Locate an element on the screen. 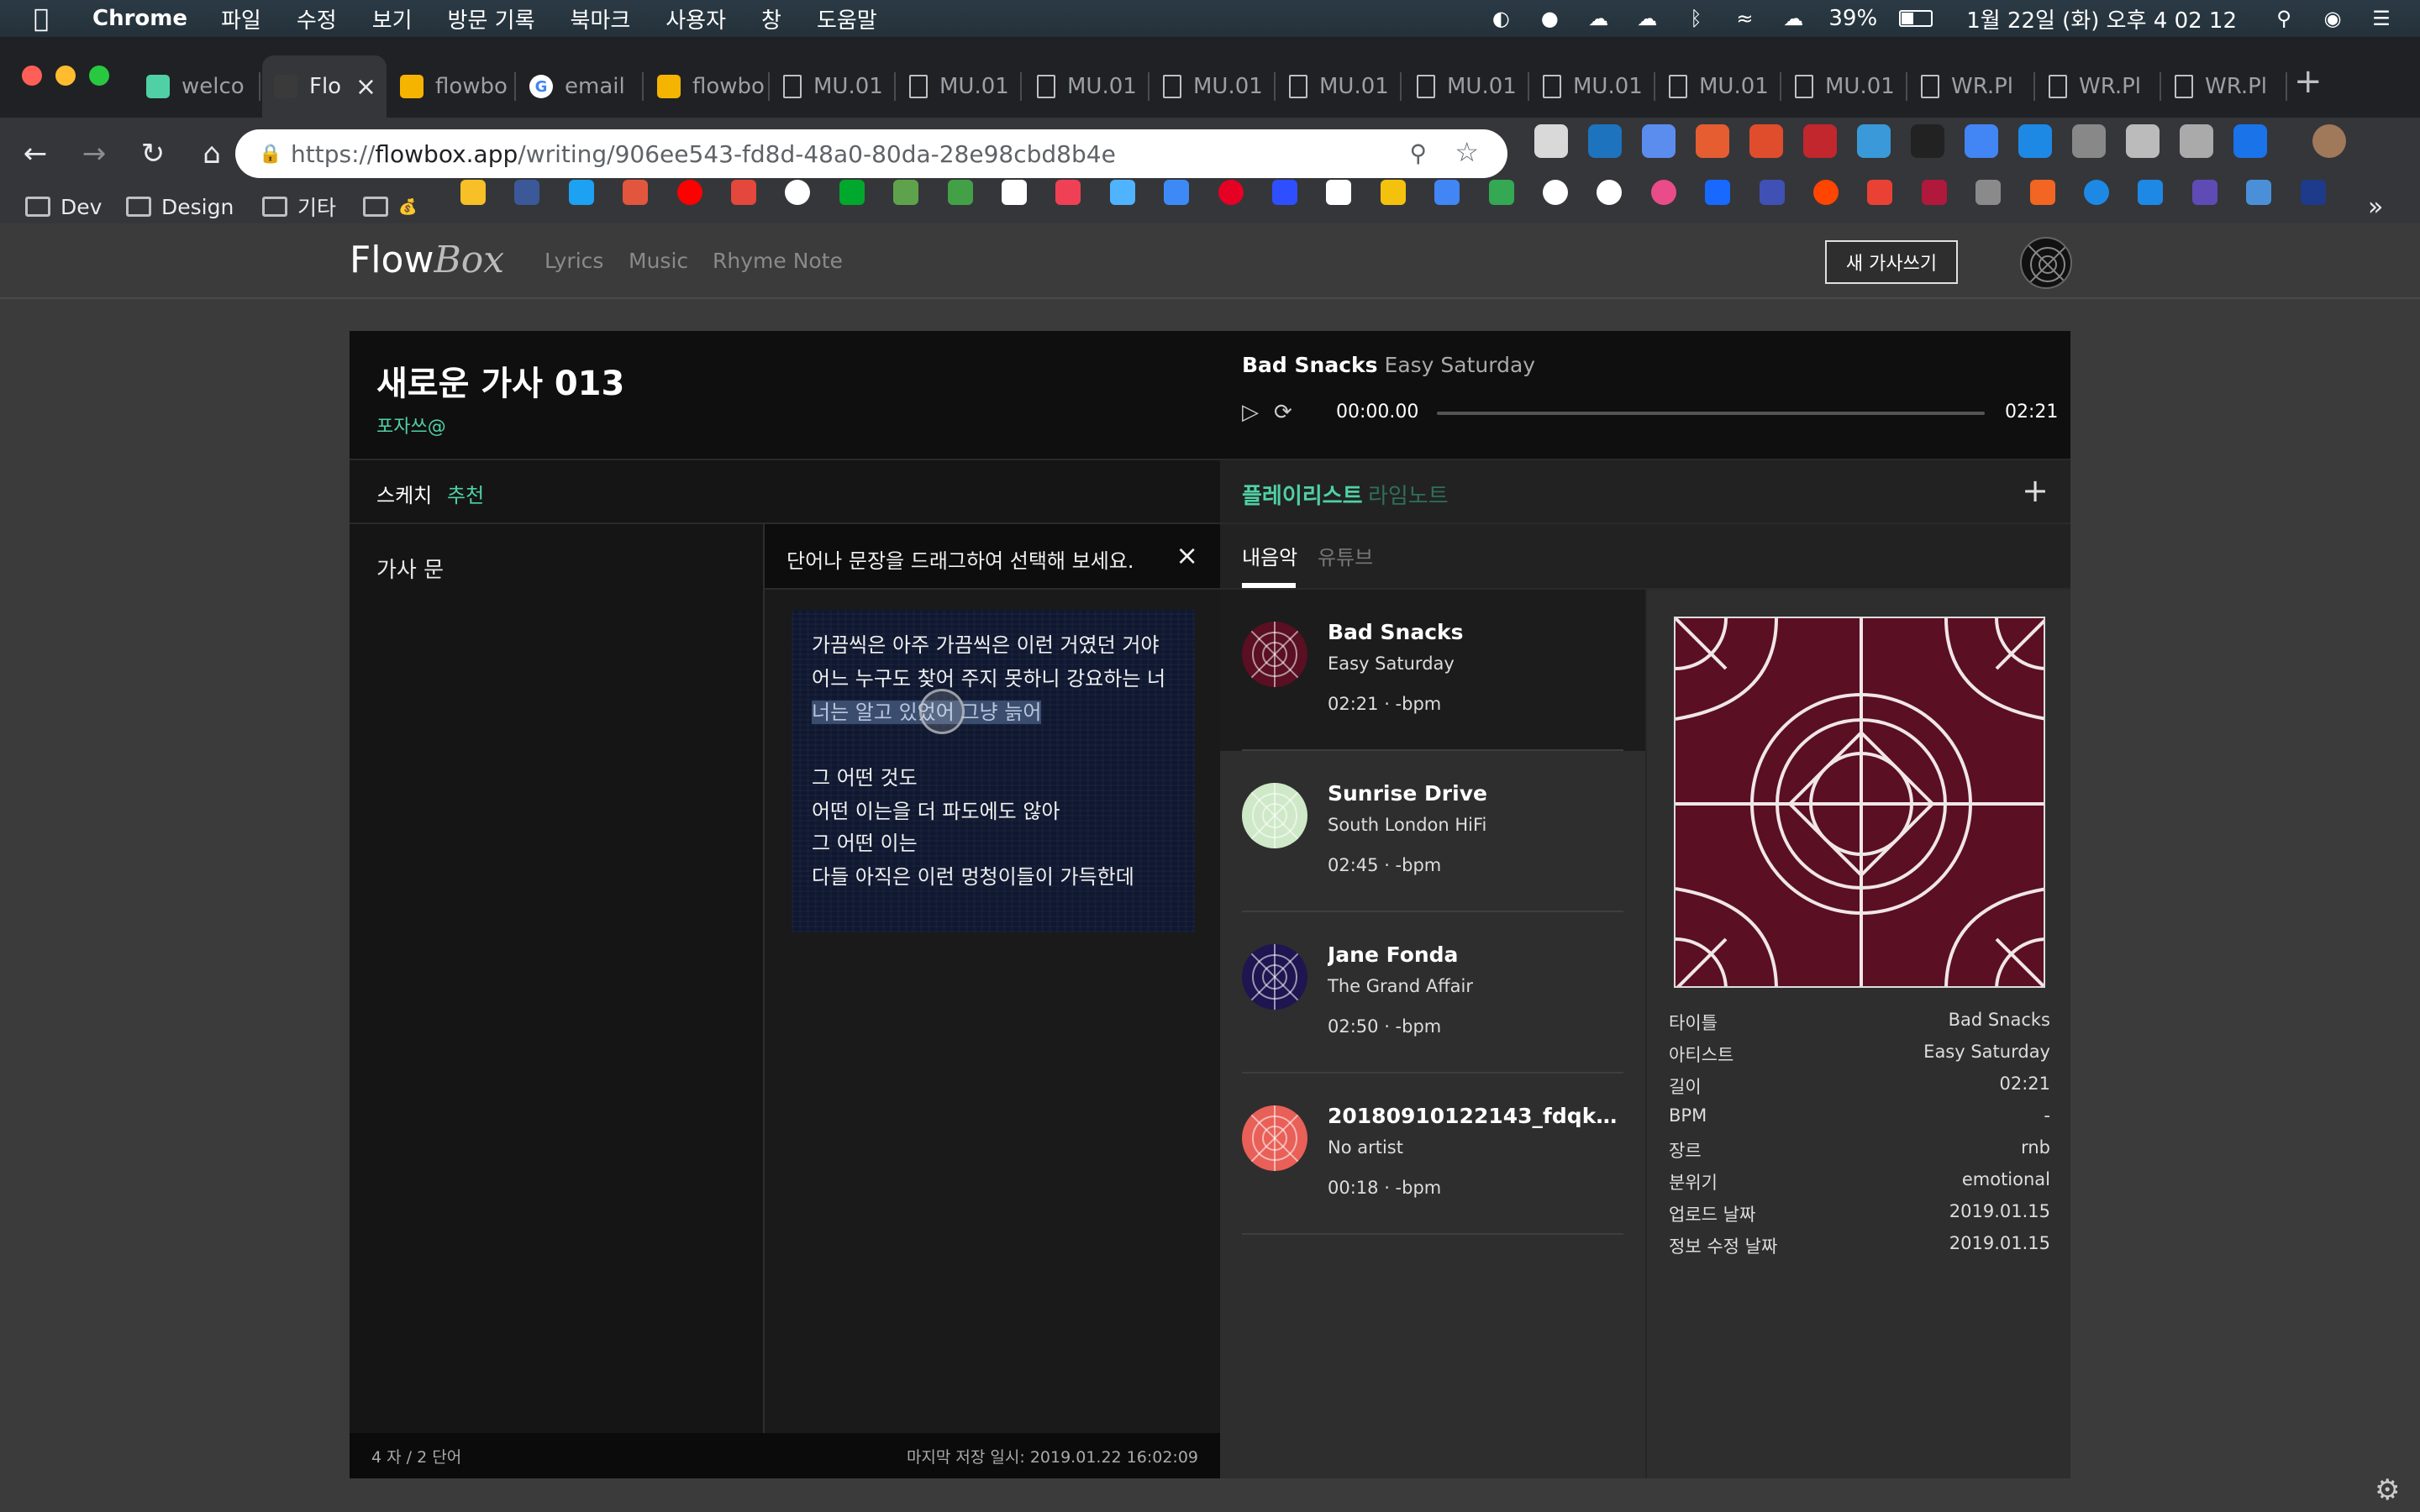 The height and width of the screenshot is (1512, 2420). incognito-ext-icon is located at coordinates (1927, 141).